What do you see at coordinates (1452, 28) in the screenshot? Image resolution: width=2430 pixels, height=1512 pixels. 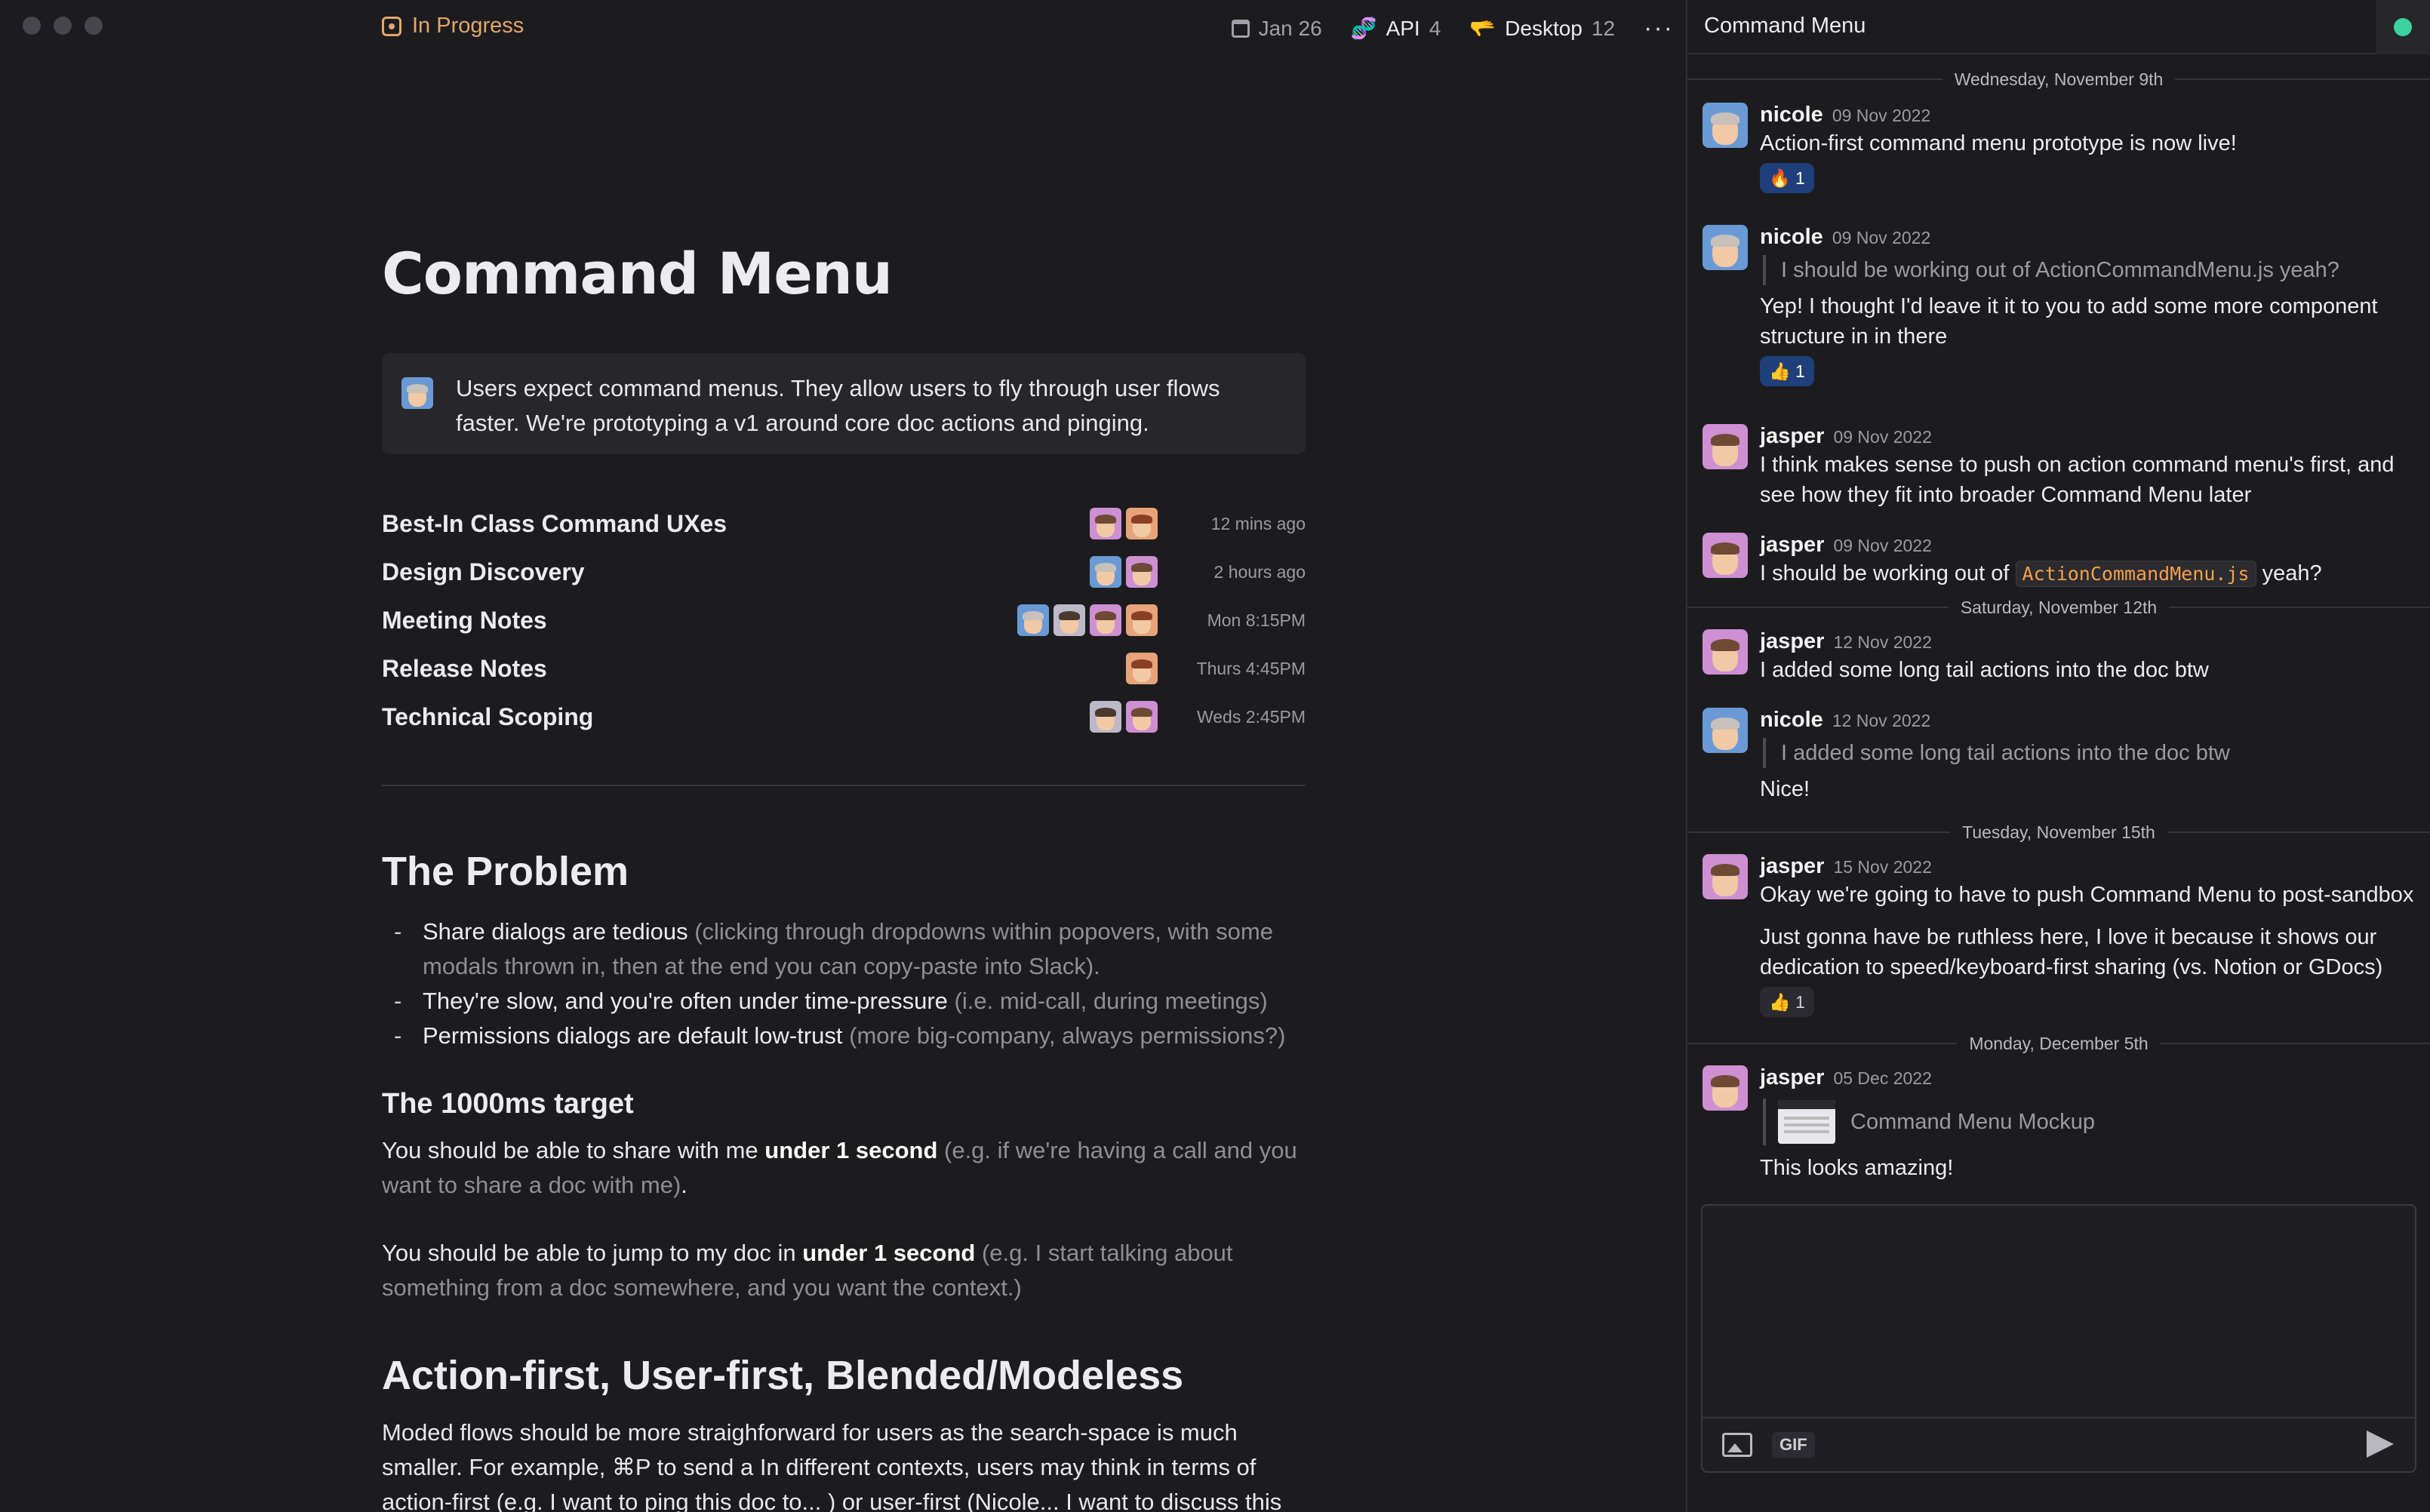 I see `doc-meta-bar: Jan 26 🧬 API 4 🫳 Desktop 12 ···` at bounding box center [1452, 28].